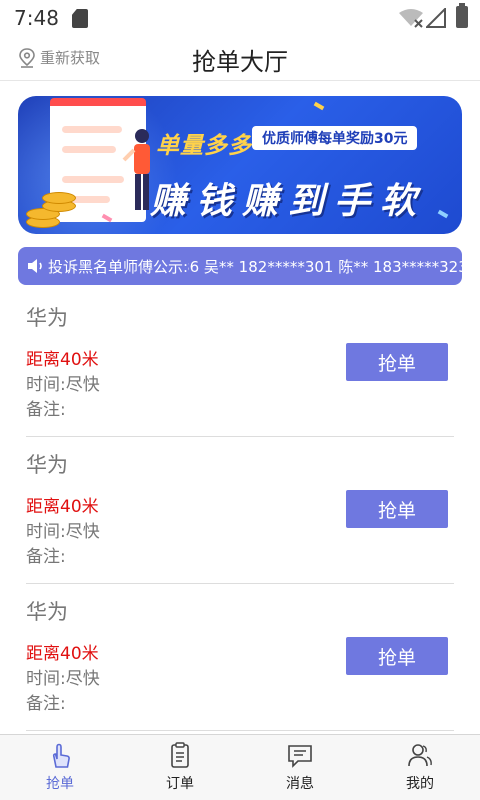 This screenshot has width=480, height=800. What do you see at coordinates (288, 201) in the screenshot?
I see `banner-slogan-main: 赚钱赚到手软` at bounding box center [288, 201].